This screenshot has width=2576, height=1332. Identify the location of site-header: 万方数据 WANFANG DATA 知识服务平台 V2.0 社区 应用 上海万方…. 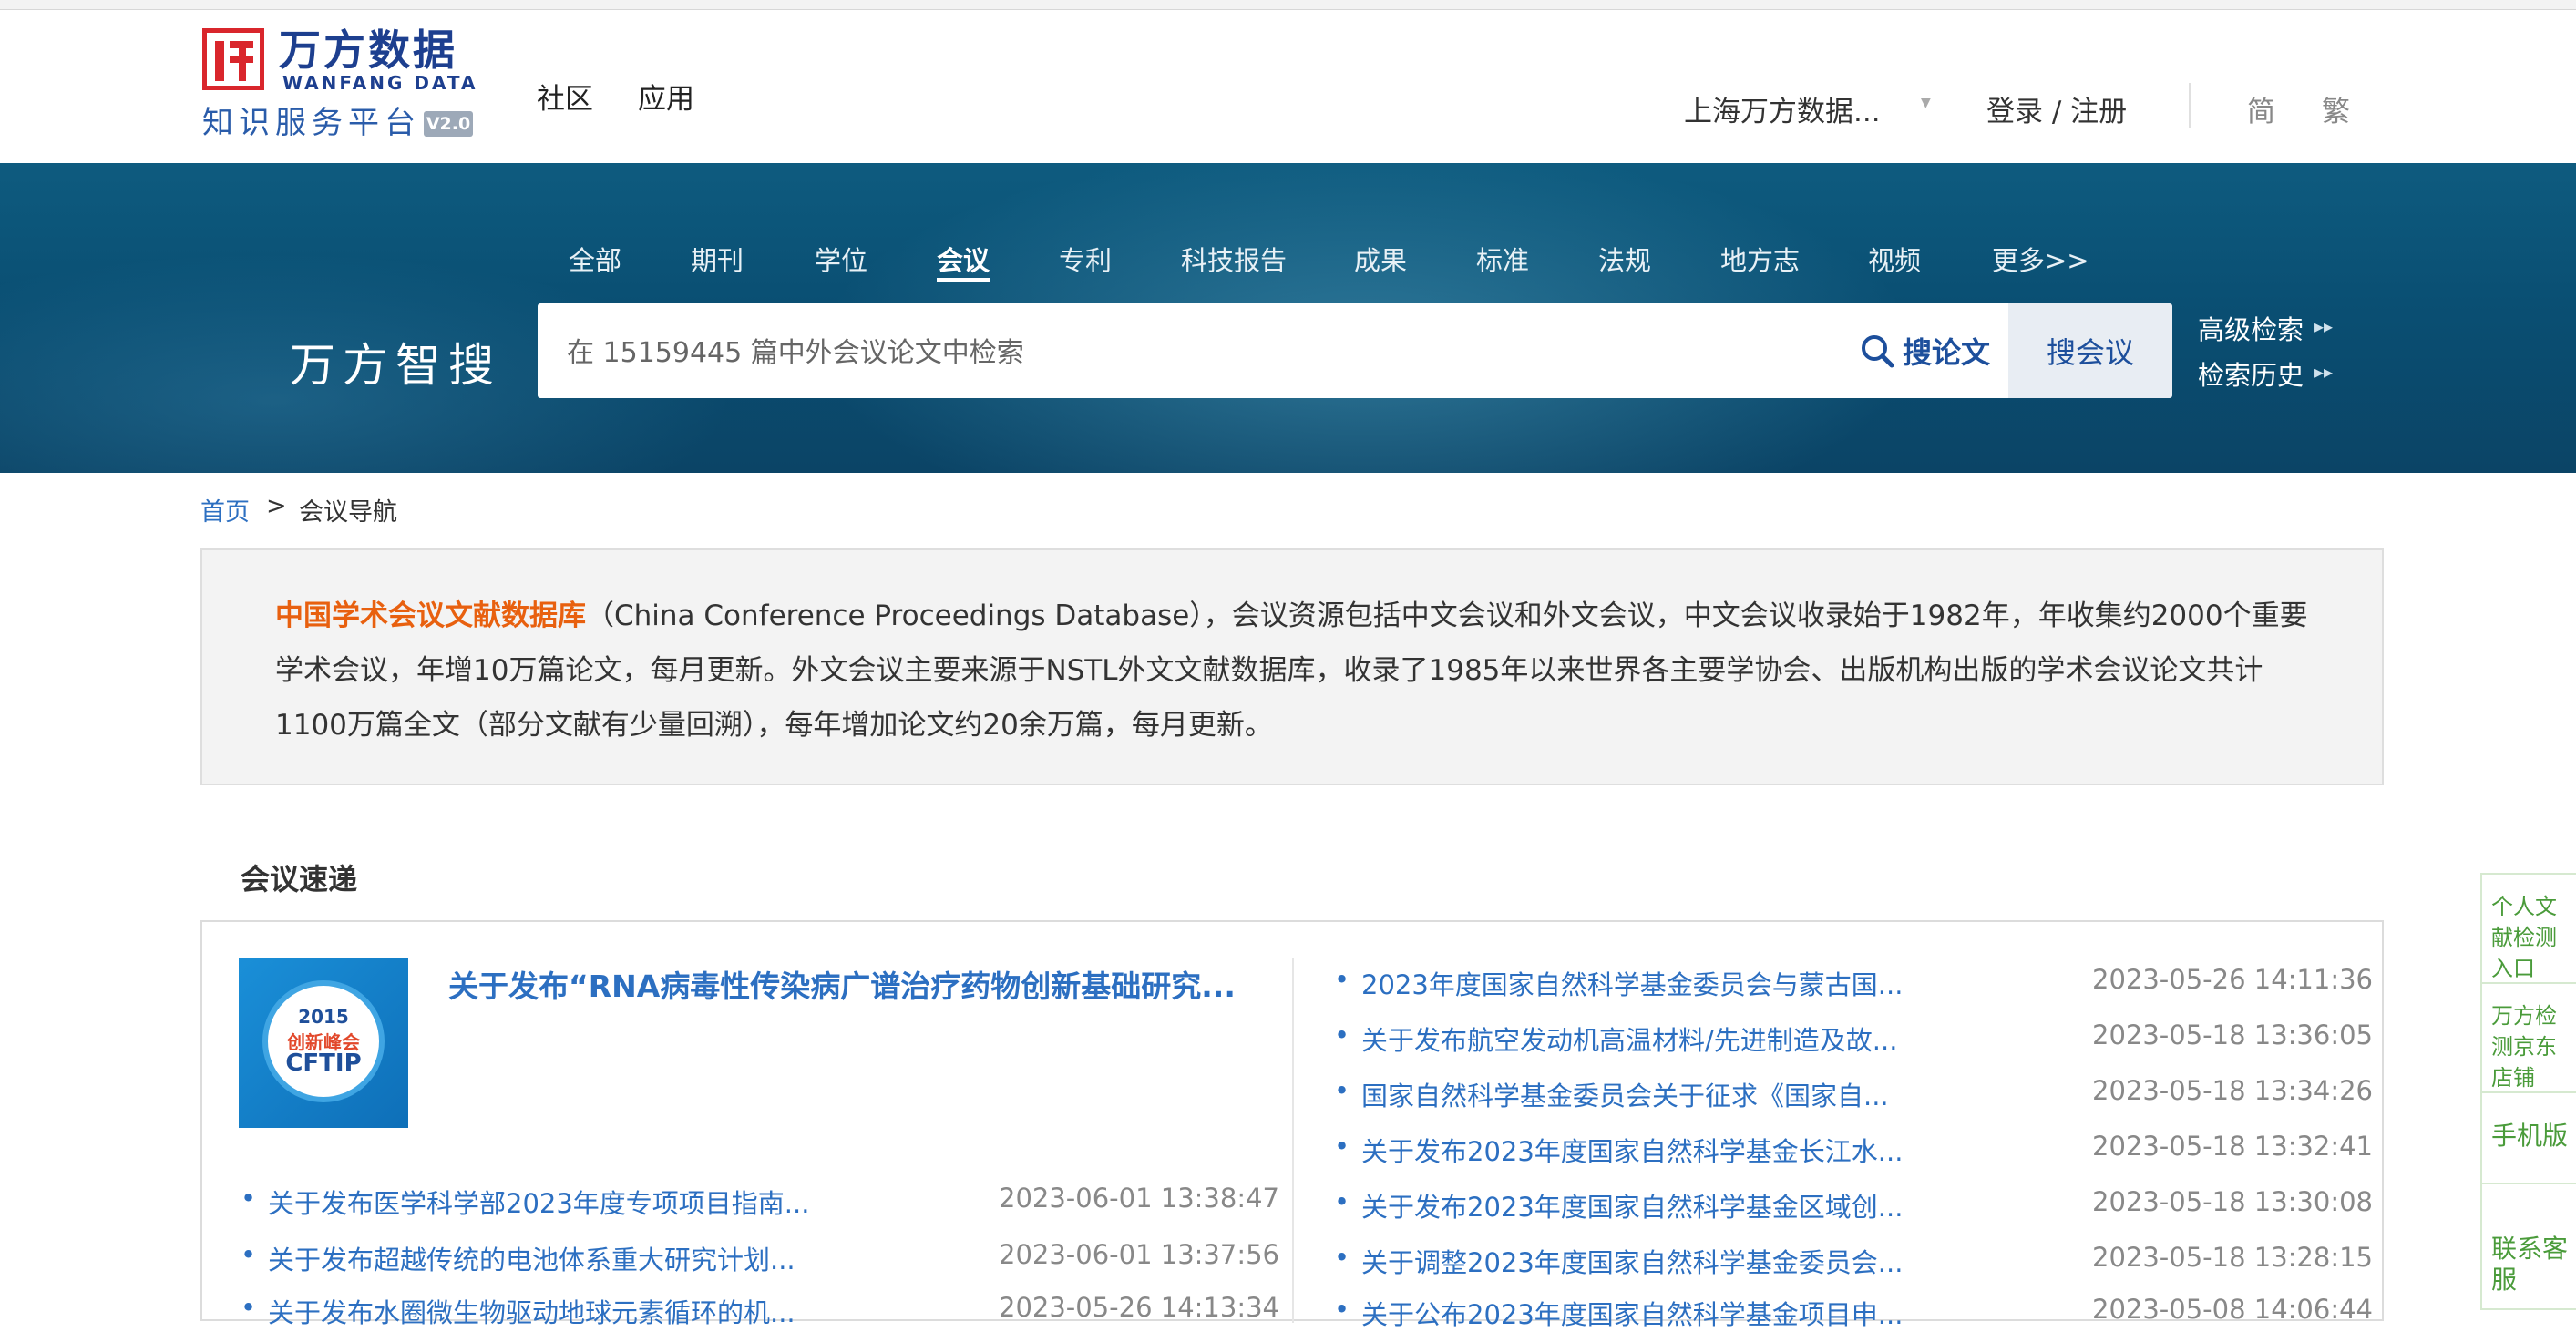
(1288, 86).